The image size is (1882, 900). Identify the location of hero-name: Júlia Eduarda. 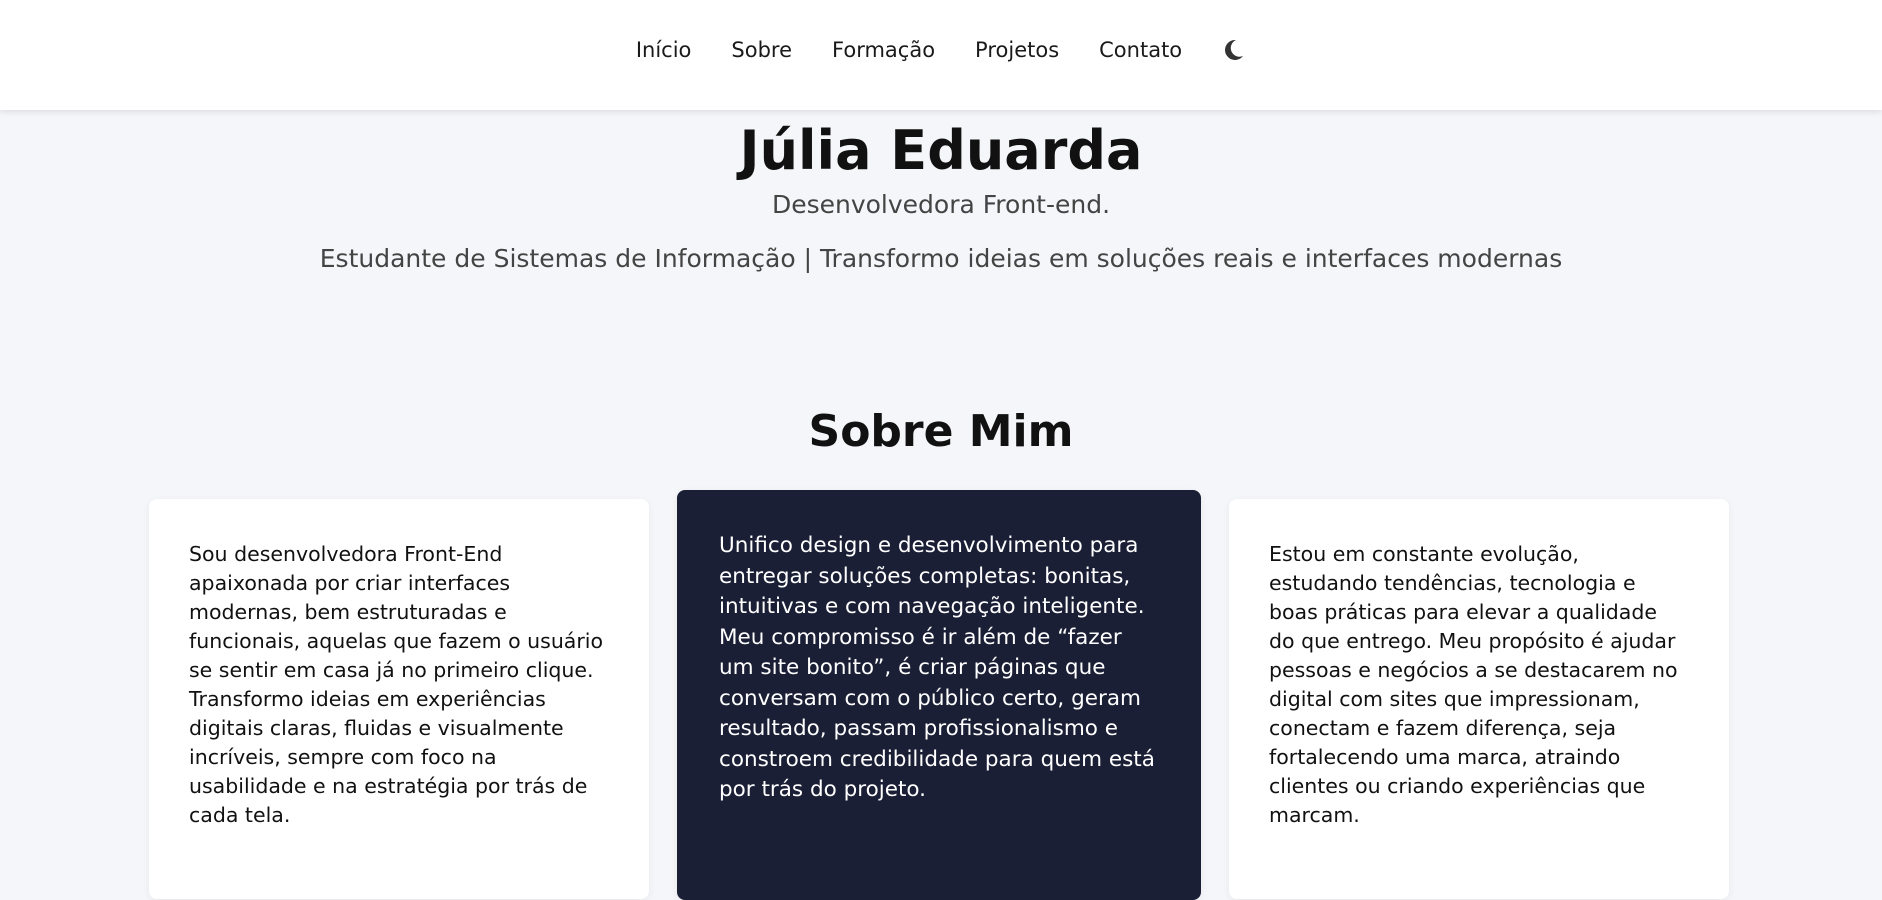
(941, 150).